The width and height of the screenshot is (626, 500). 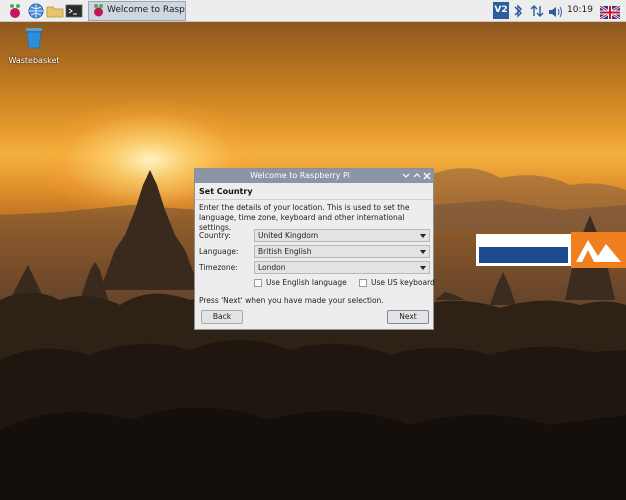 What do you see at coordinates (218, 267) in the screenshot?
I see `timezone-label: Timezone:` at bounding box center [218, 267].